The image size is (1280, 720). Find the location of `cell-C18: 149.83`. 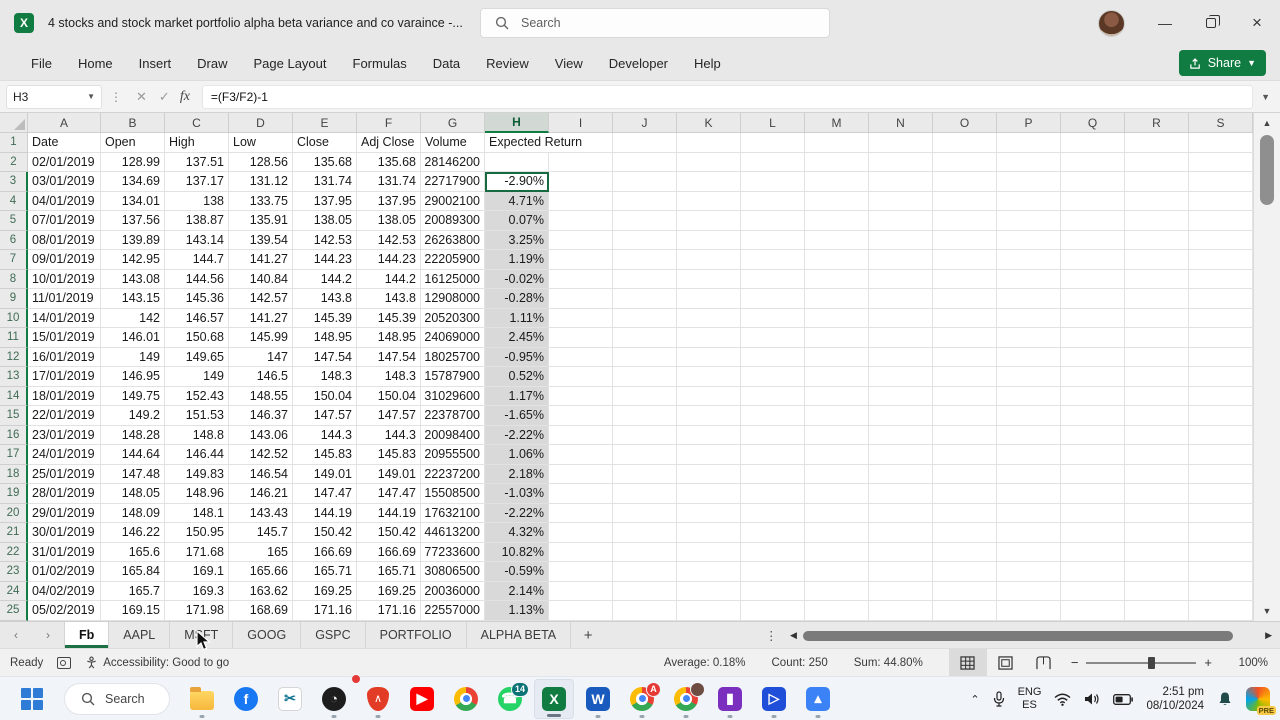

cell-C18: 149.83 is located at coordinates (197, 474).